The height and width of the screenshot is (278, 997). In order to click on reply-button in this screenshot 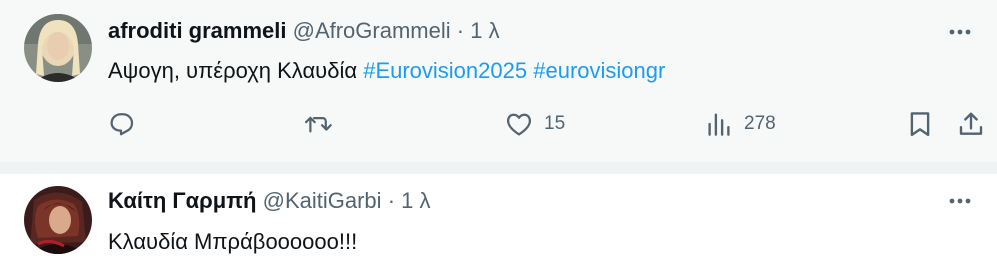, I will do `click(121, 124)`.